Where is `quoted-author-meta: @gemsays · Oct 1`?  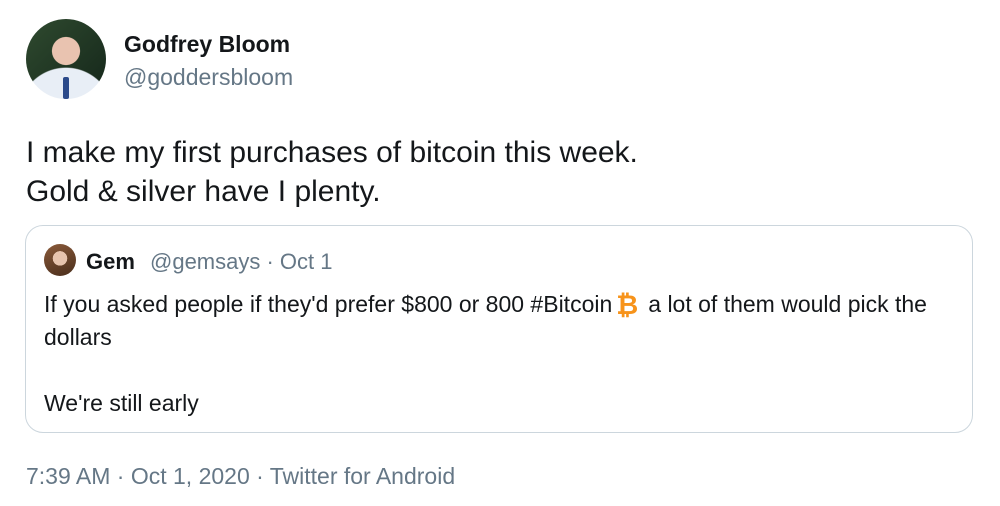 quoted-author-meta: @gemsays · Oct 1 is located at coordinates (241, 262).